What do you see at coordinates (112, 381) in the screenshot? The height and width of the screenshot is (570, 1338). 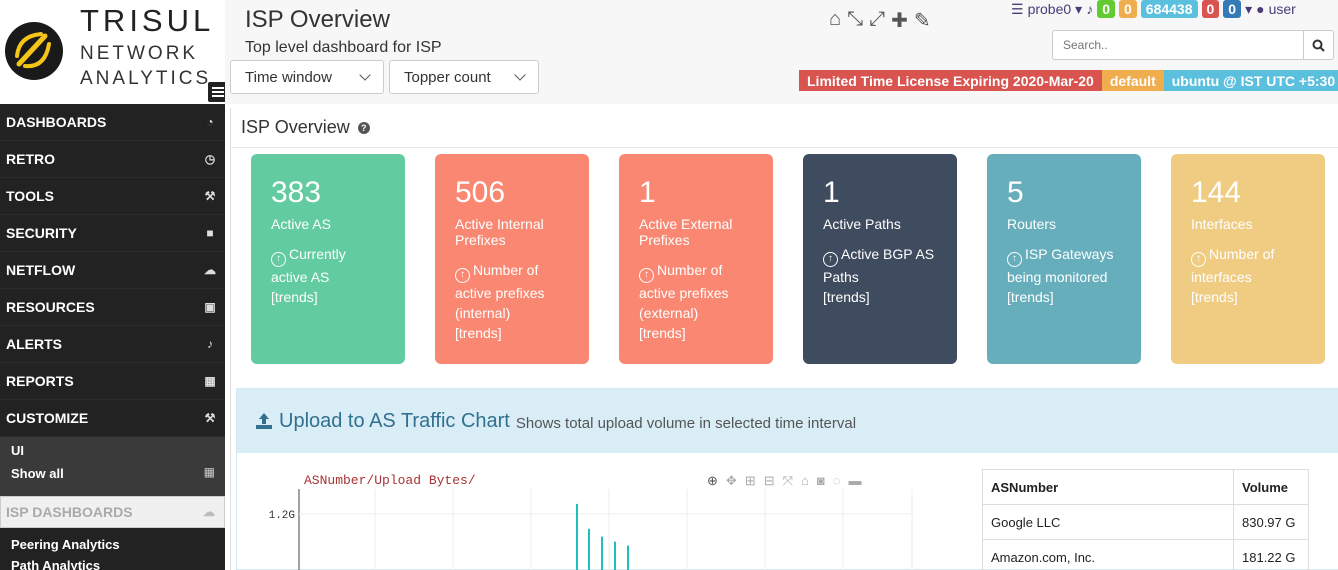 I see `sidebar-item-reports: REPORTS ▦` at bounding box center [112, 381].